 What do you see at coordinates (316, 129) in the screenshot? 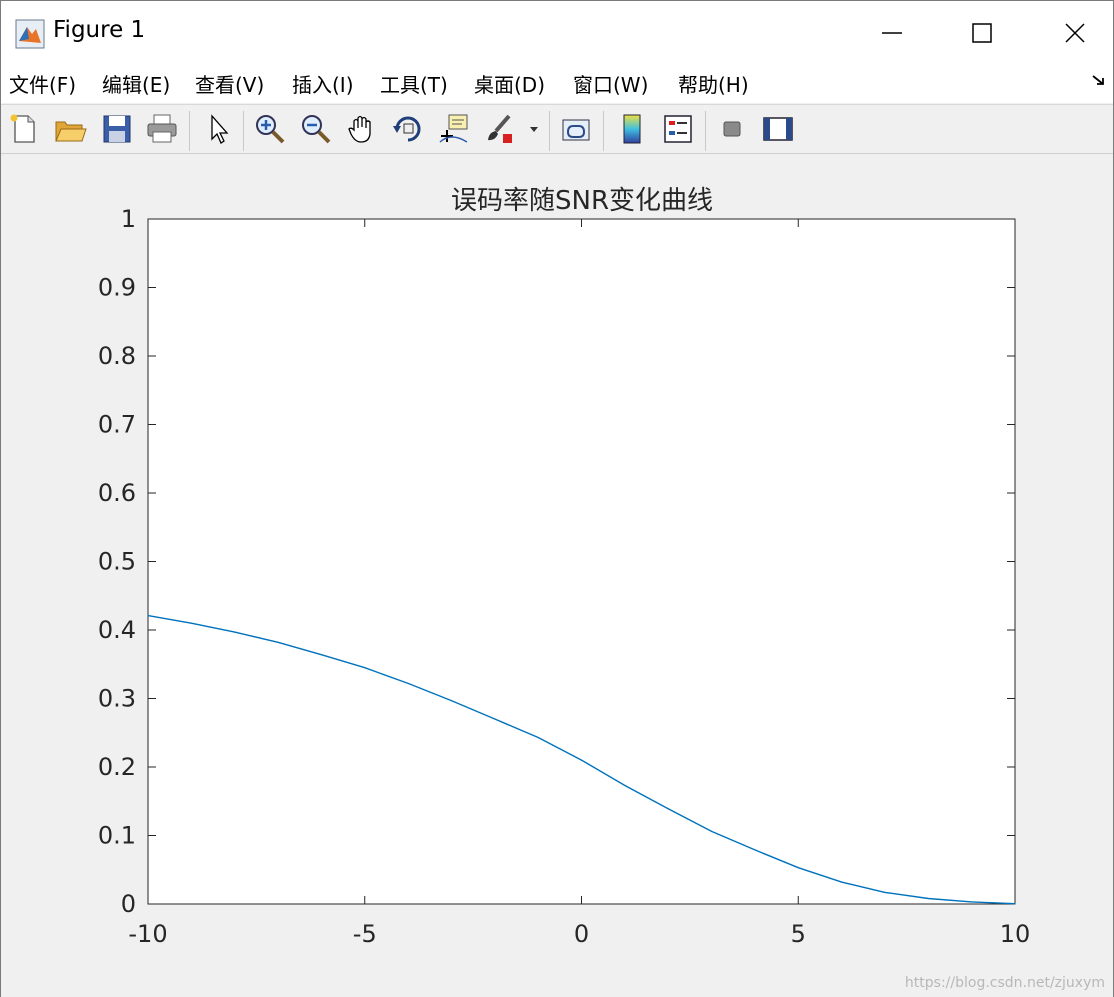
I see `zoom-out-icon` at bounding box center [316, 129].